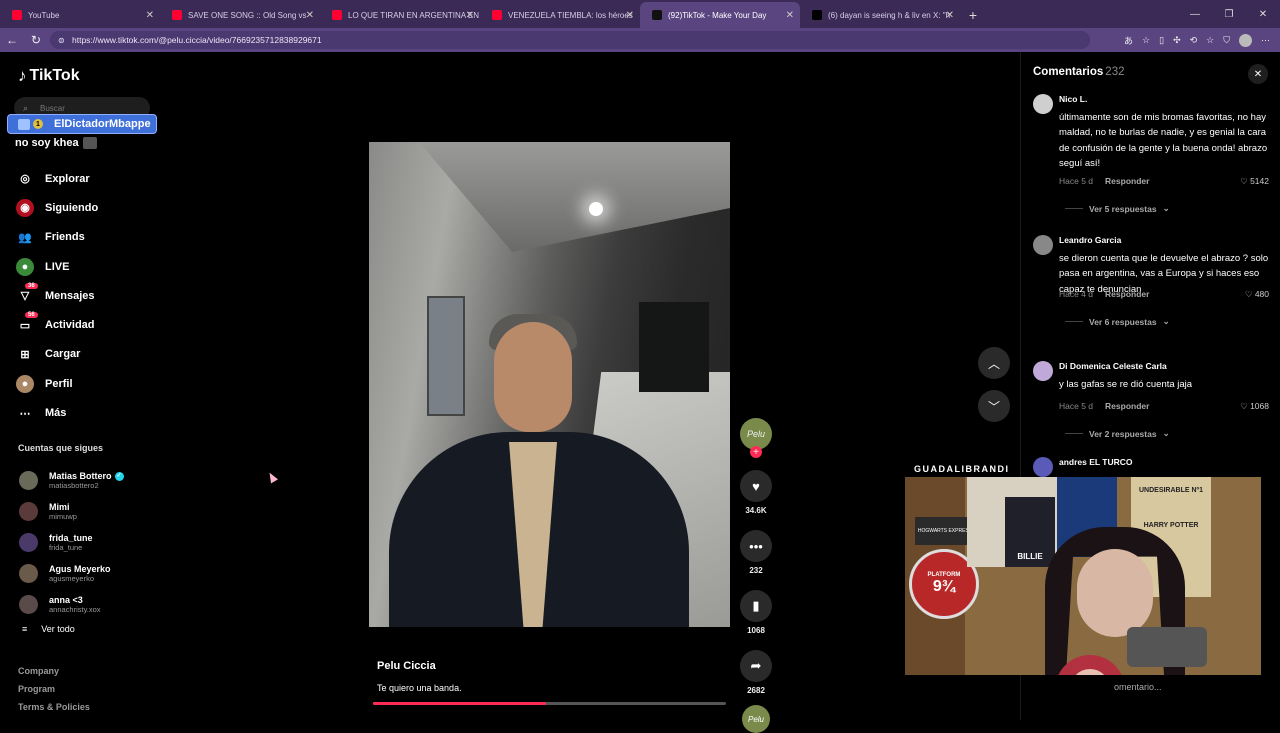  I want to click on following-item: frida_tune frida_tune, so click(71, 542).